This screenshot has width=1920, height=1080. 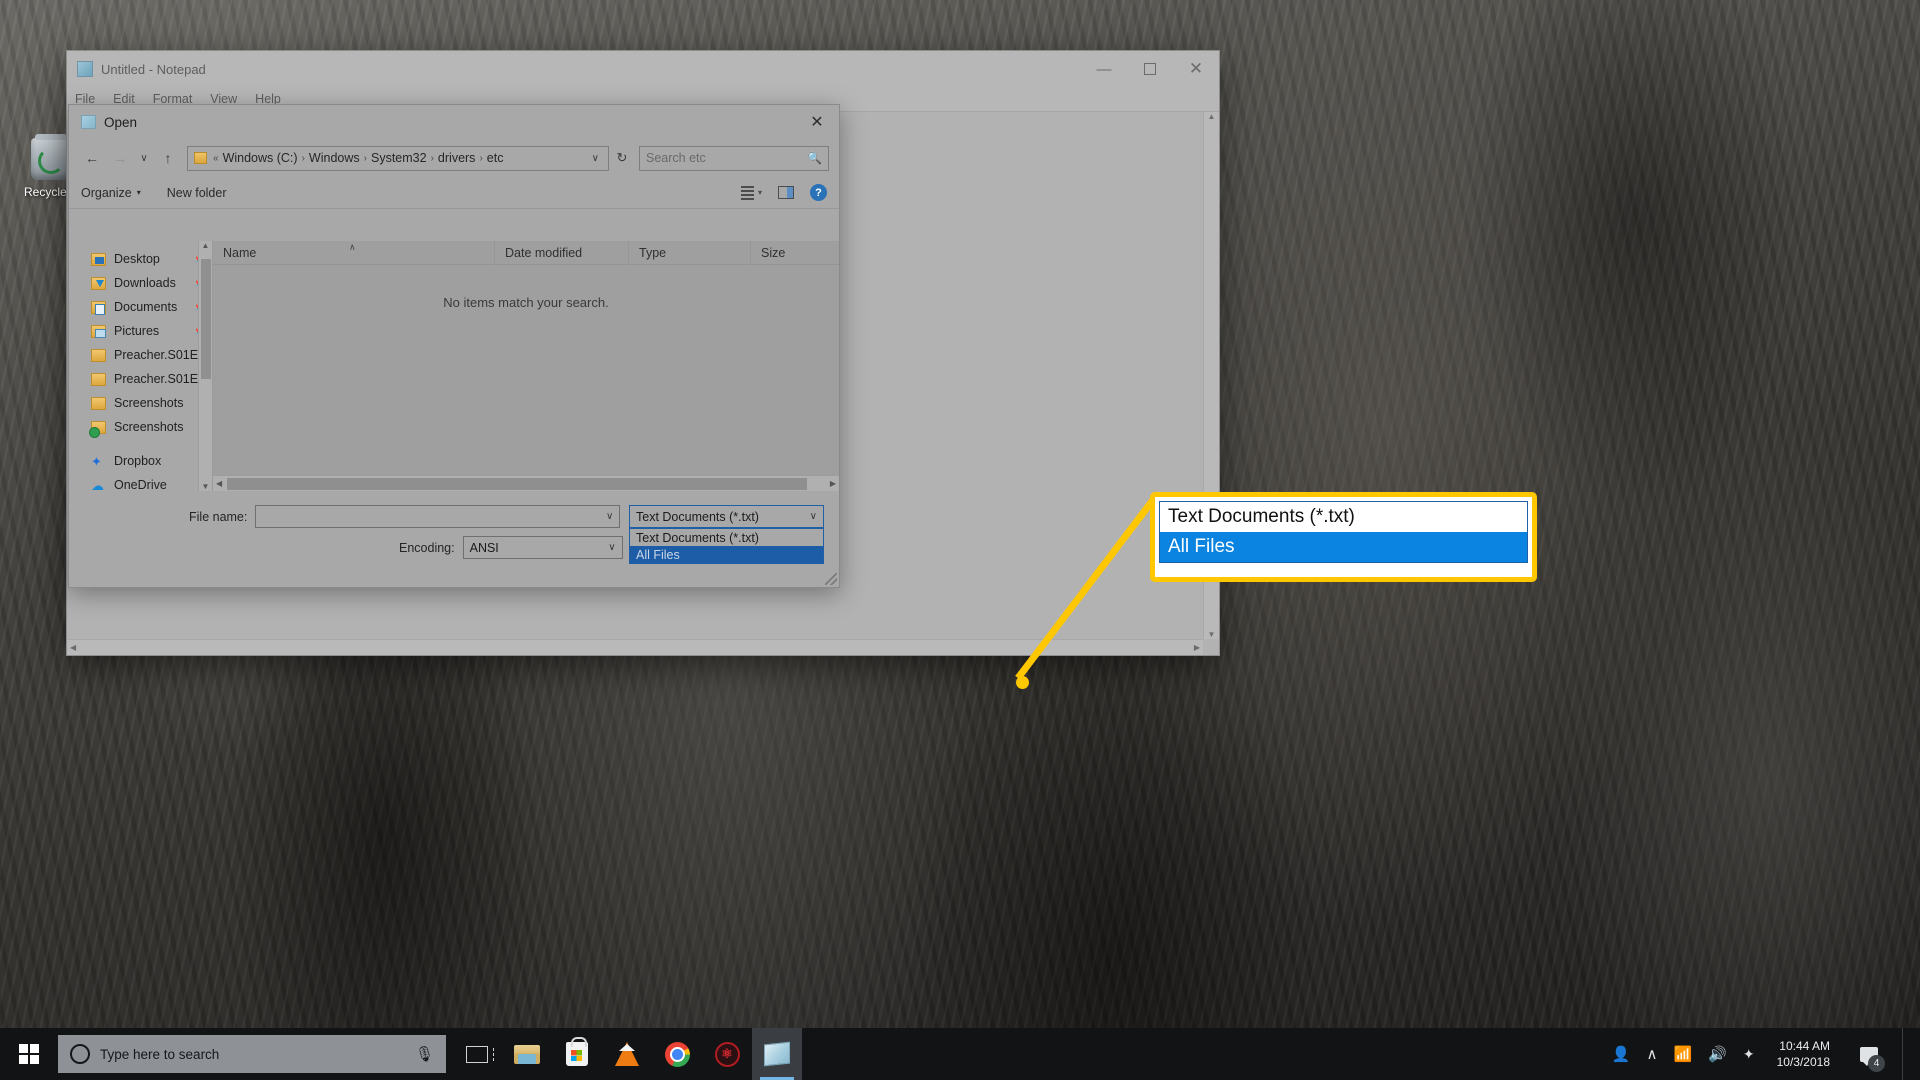 What do you see at coordinates (1803, 1054) in the screenshot?
I see `clock: 10:44 AM 10/3/2018` at bounding box center [1803, 1054].